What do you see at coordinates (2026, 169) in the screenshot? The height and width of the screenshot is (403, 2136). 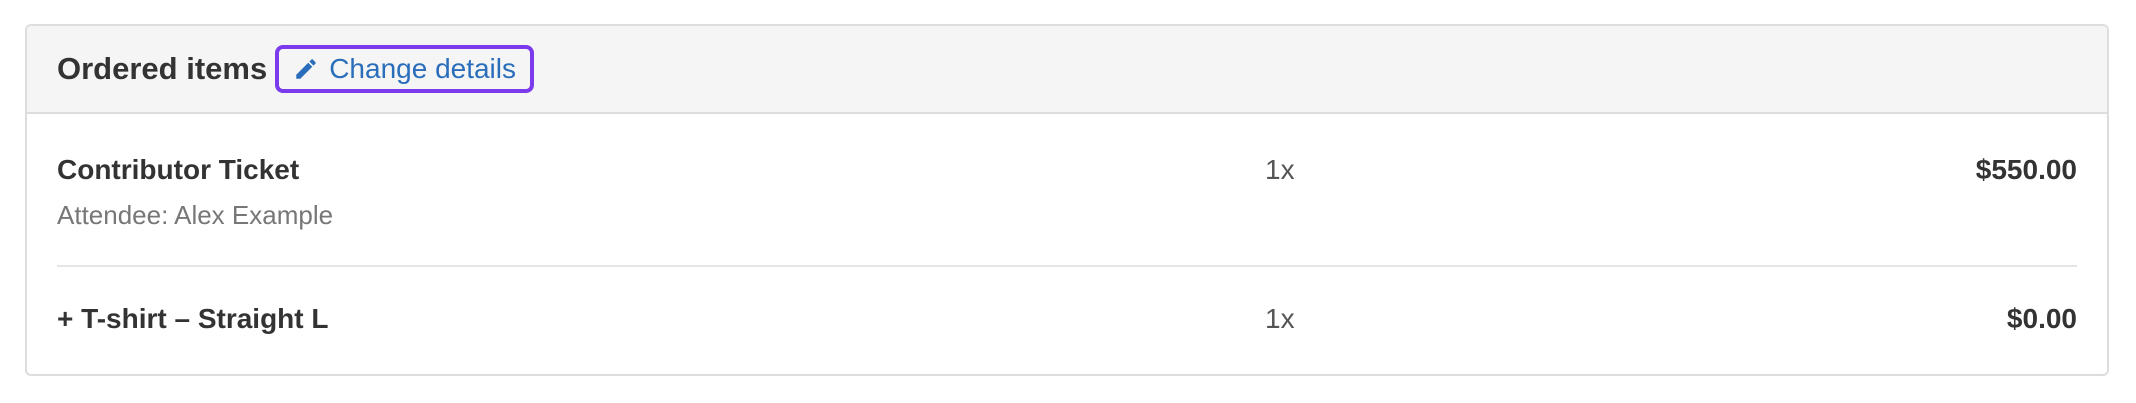 I see `item-price: $550.00` at bounding box center [2026, 169].